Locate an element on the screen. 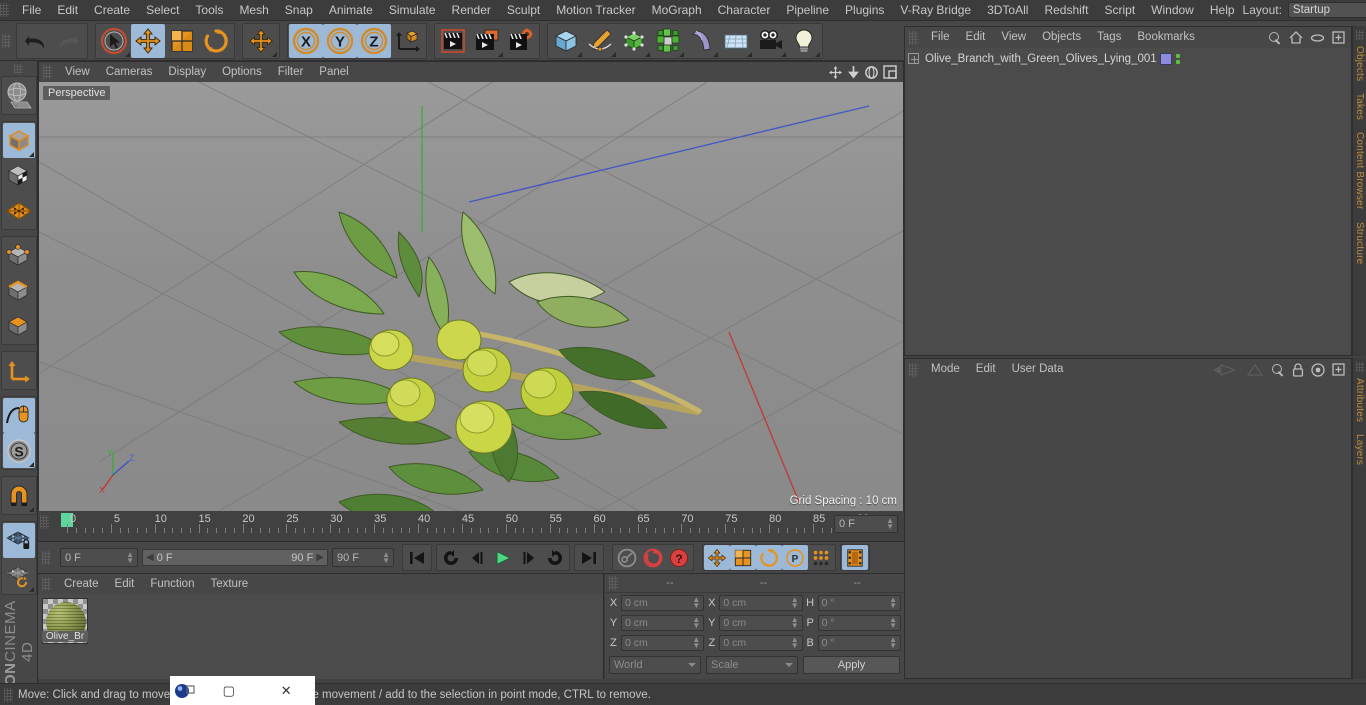  ellipse-icon is located at coordinates (1317, 38).